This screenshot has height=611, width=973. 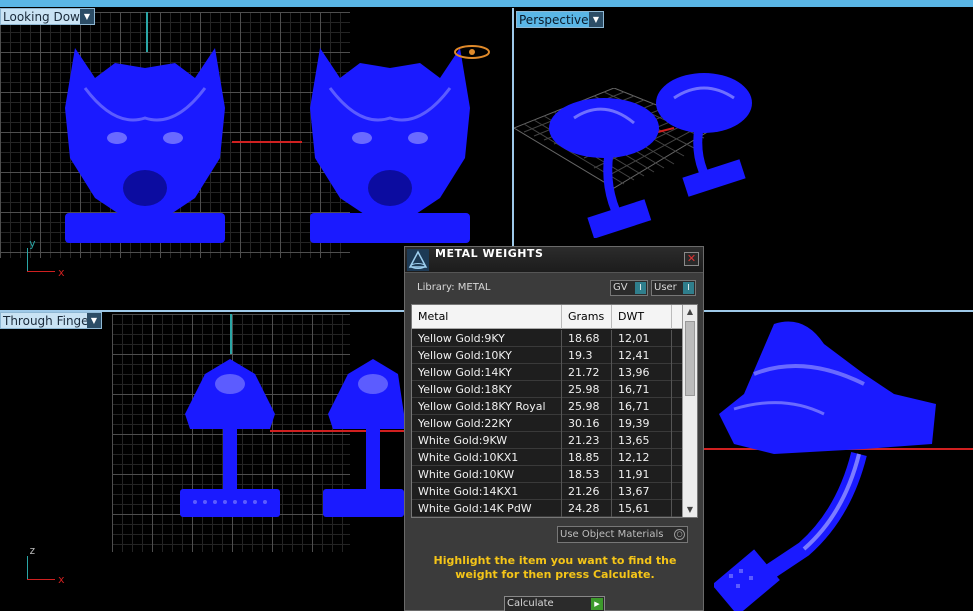 I want to click on cell-metal: White Gold:14KX1, so click(x=487, y=491).